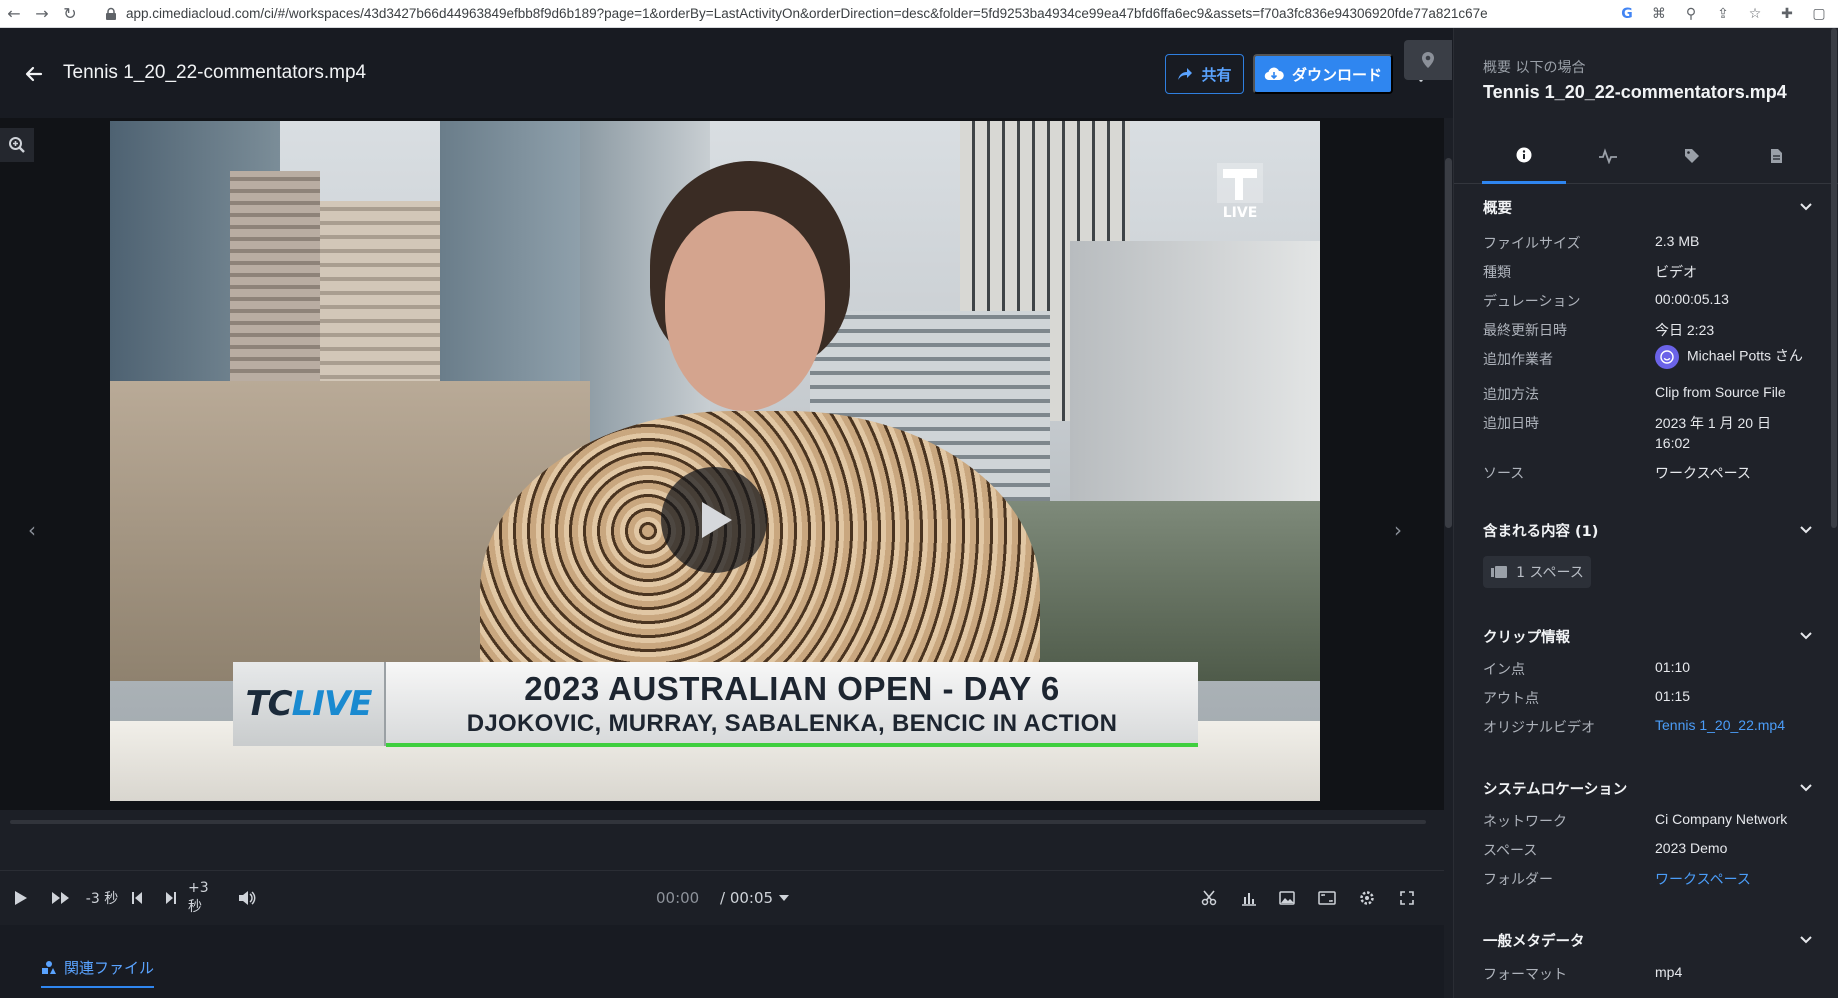 Image resolution: width=1838 pixels, height=998 pixels. I want to click on main-scrollbar, so click(1448, 558).